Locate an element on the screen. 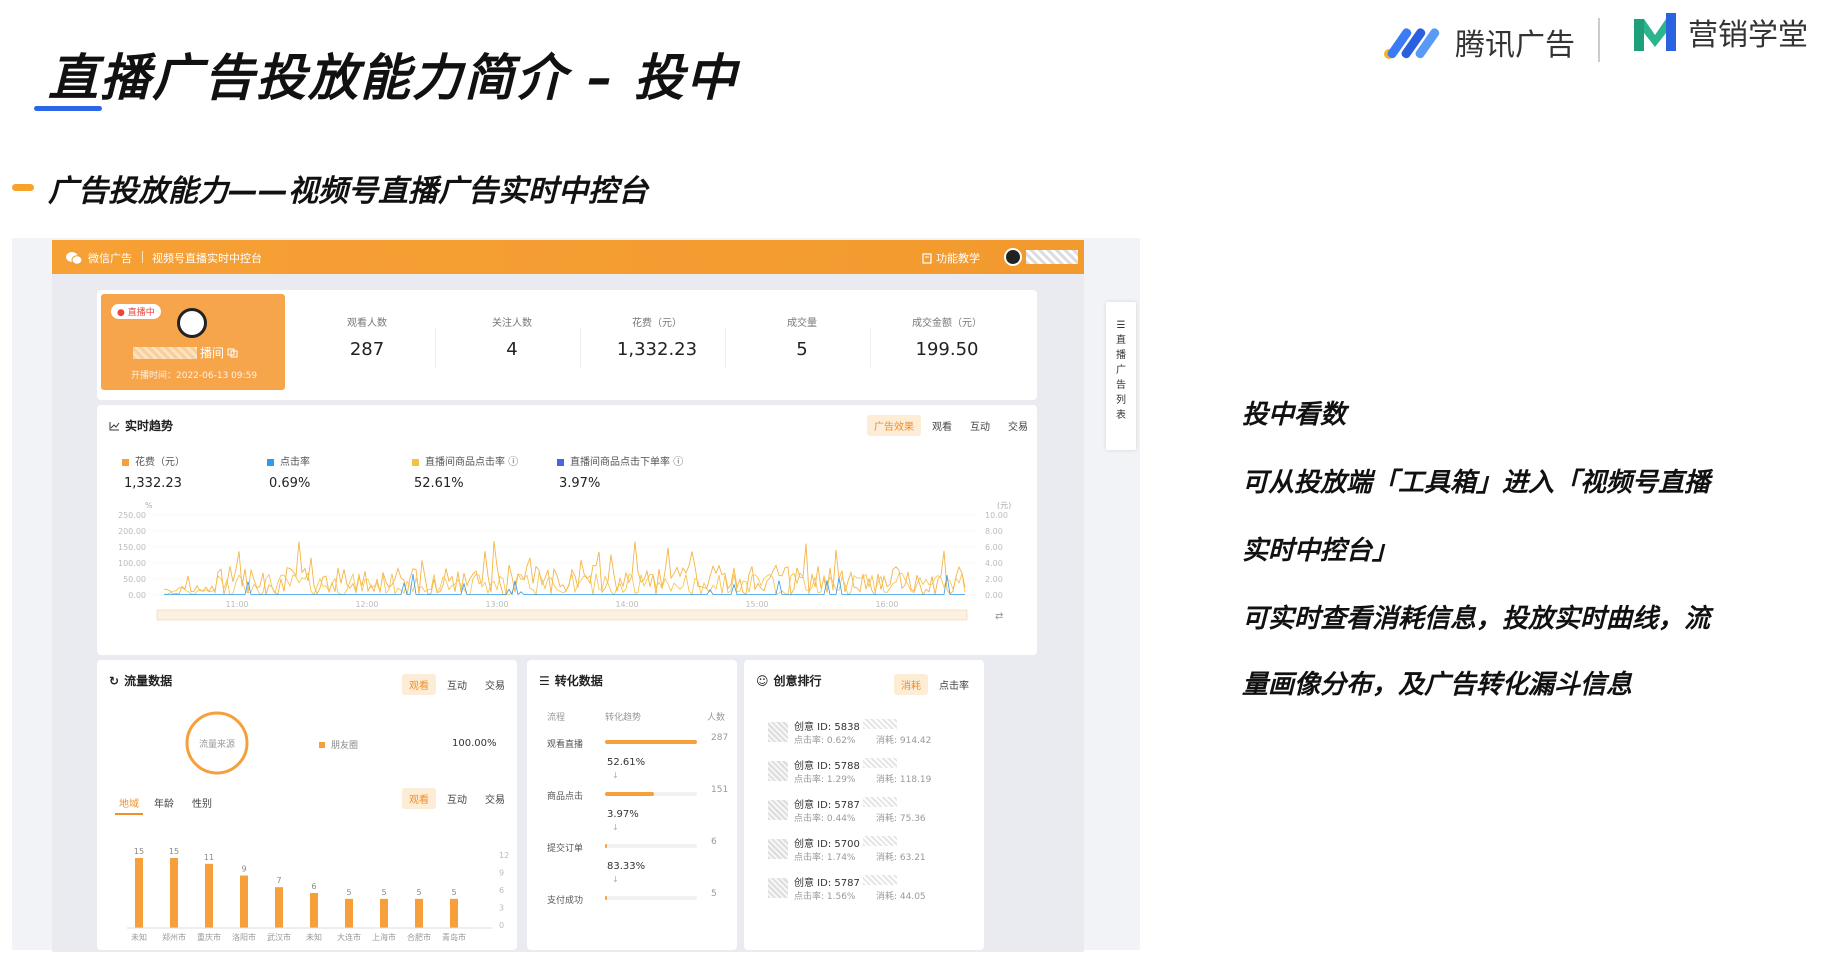  col-trend: 转化趋势 is located at coordinates (623, 718).